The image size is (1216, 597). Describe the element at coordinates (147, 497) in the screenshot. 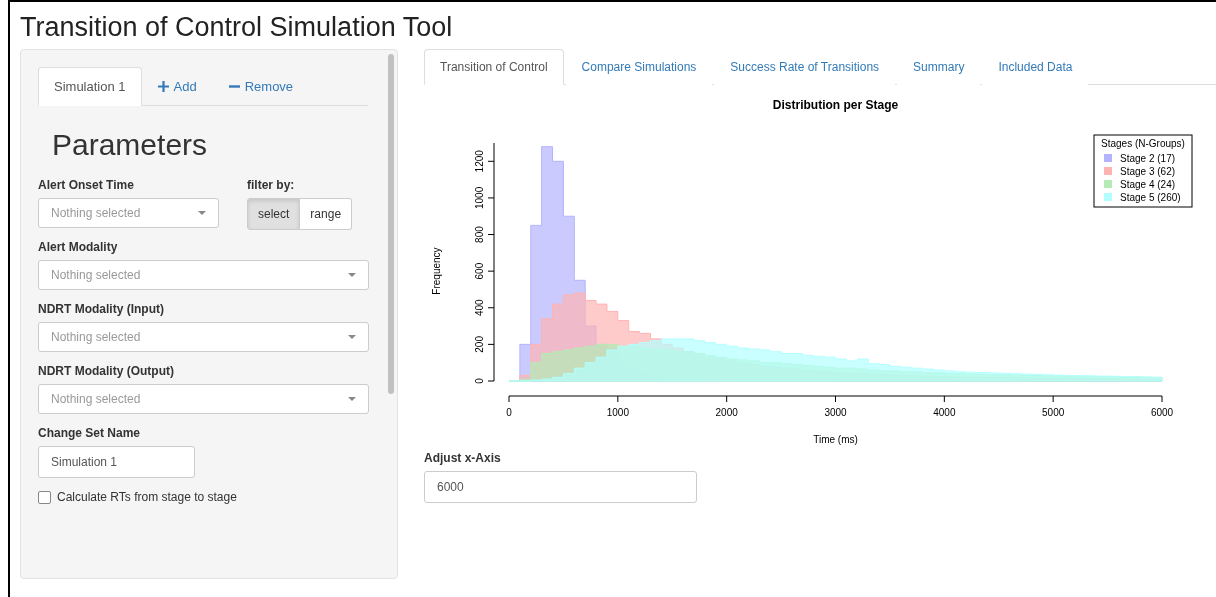

I see `checkbox-label: Calculate RTs from stage to stage` at that location.